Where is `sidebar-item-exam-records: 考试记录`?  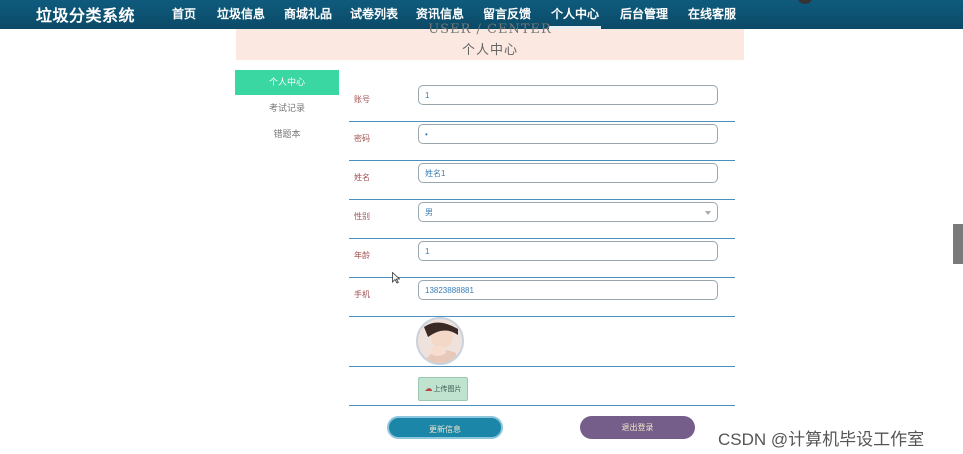 sidebar-item-exam-records: 考试记录 is located at coordinates (287, 108).